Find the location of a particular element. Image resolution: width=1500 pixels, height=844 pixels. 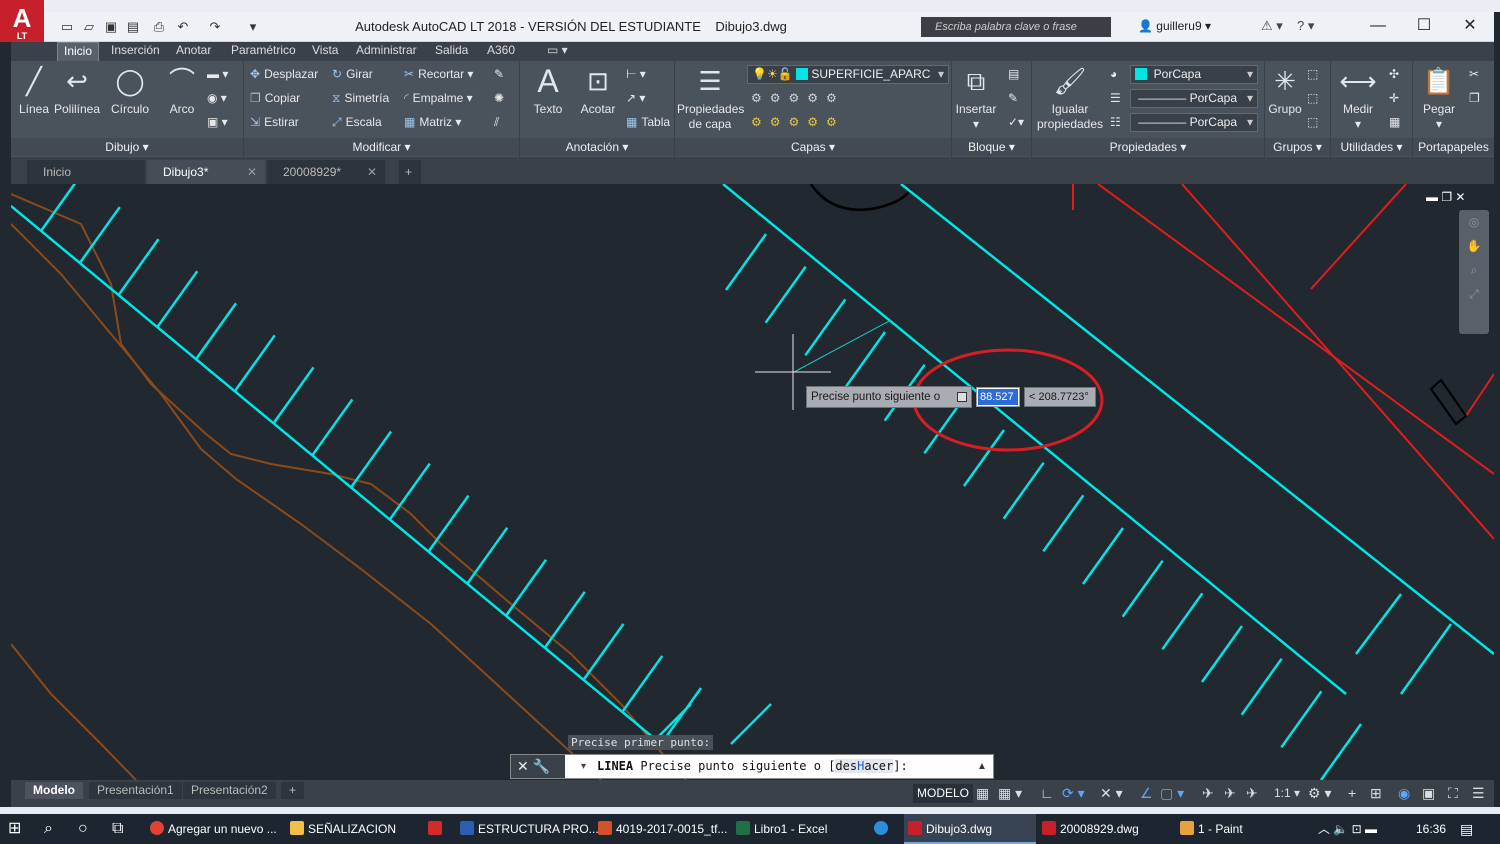

mirror-button: ⧖ Simetría is located at coordinates (360, 98).